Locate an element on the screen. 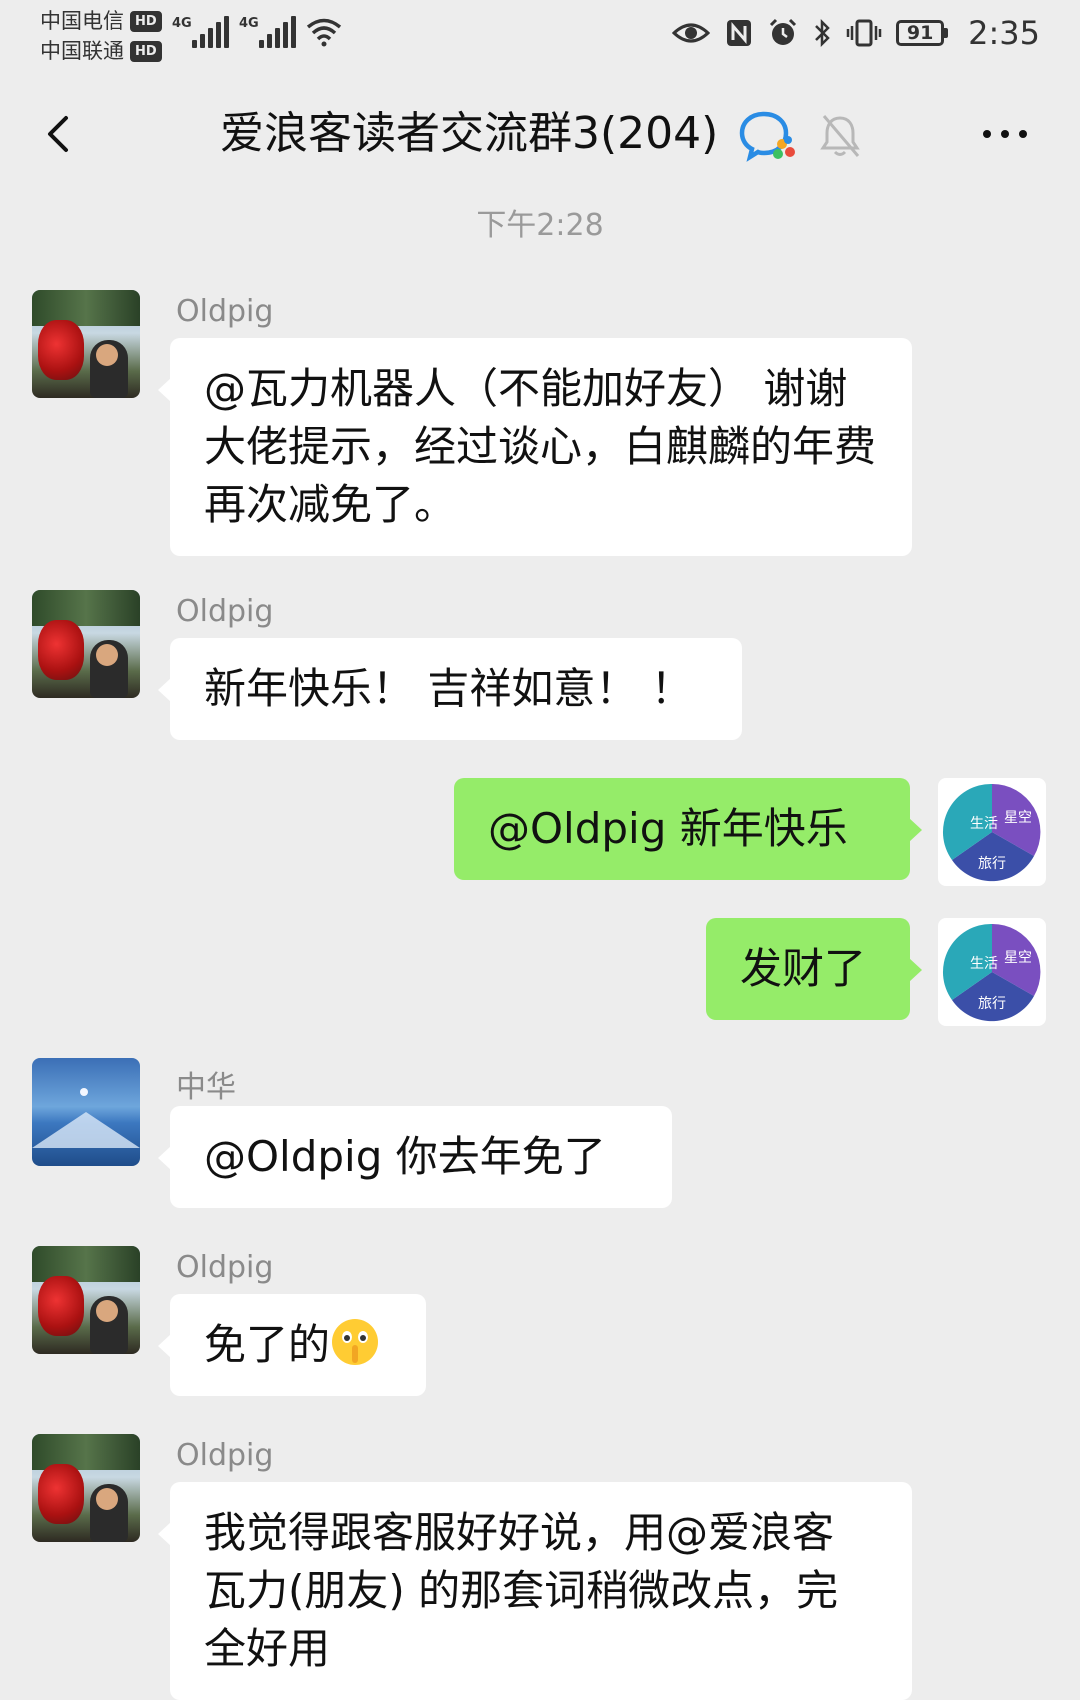 This screenshot has height=1700, width=1080. muted-bell-icon is located at coordinates (840, 136).